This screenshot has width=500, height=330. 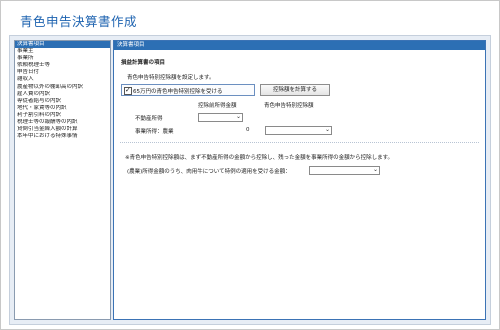 I want to click on section-title: 損益計算書の項目, so click(x=143, y=63).